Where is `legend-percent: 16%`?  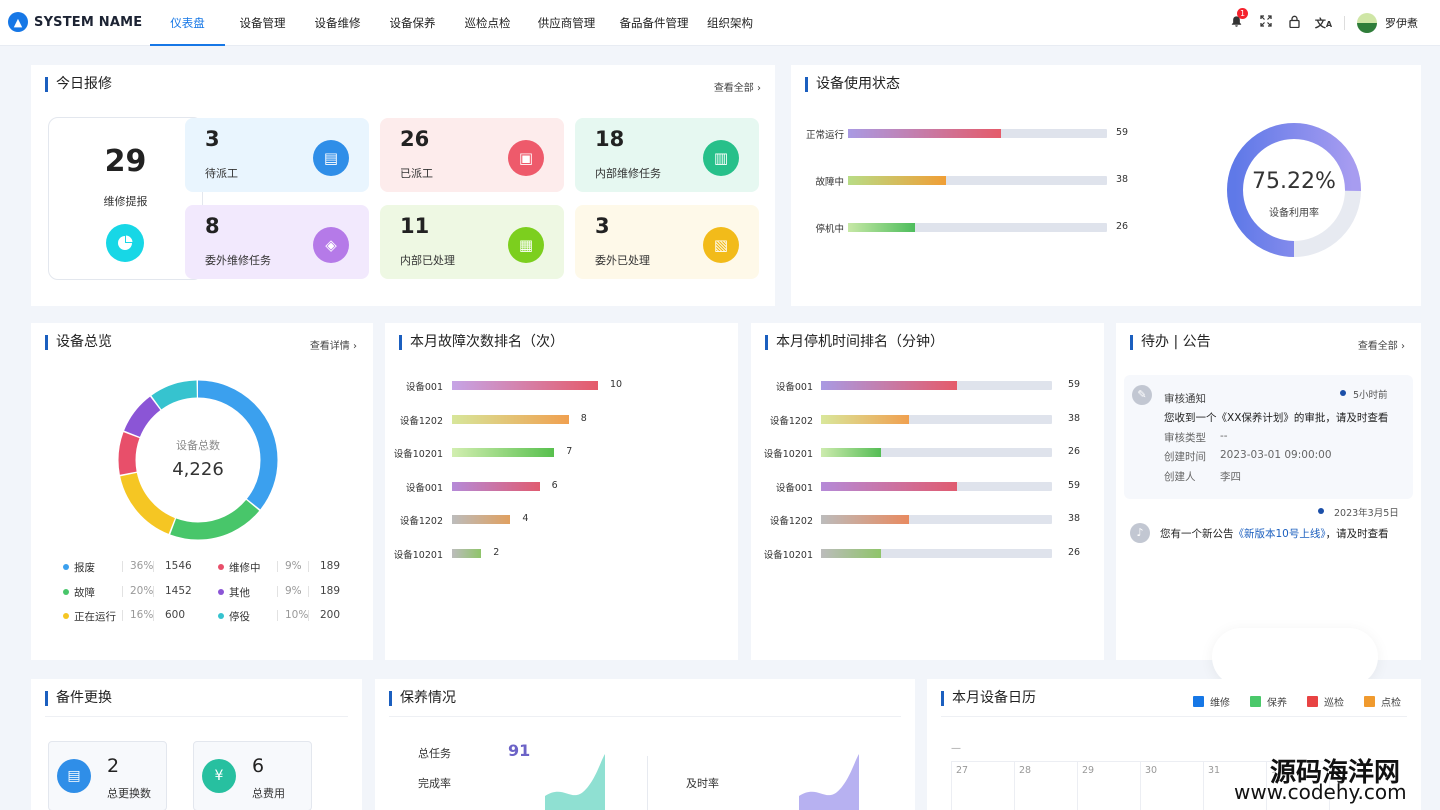
legend-percent: 16% is located at coordinates (142, 615).